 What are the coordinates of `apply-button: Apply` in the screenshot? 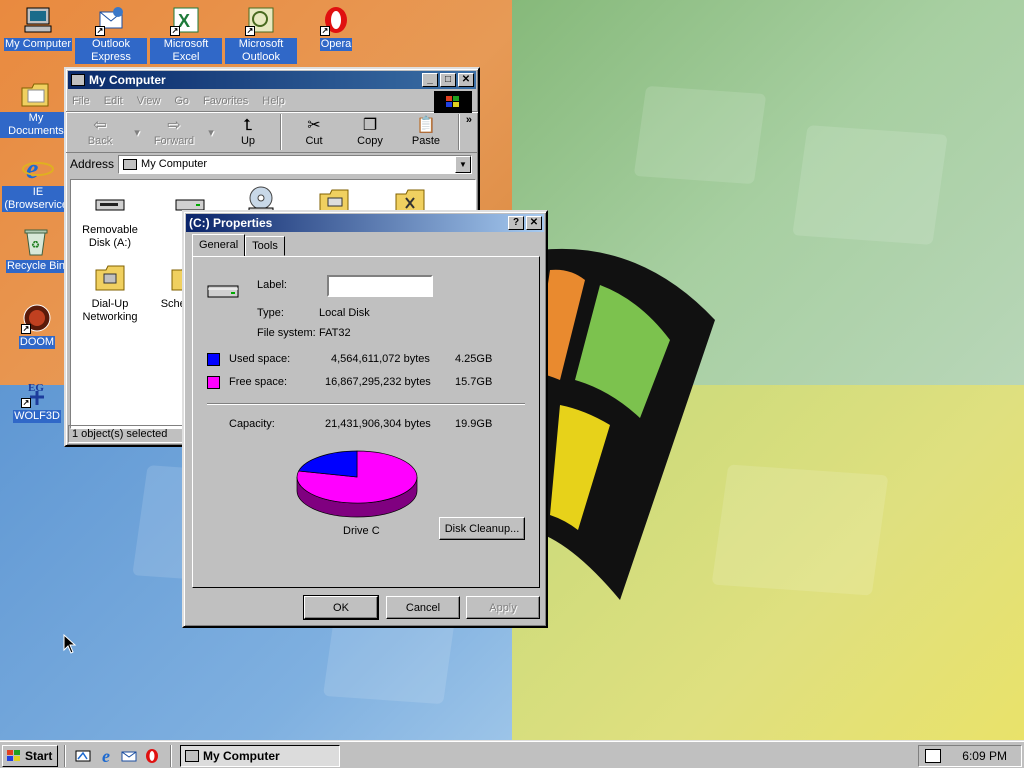 It's located at (503, 607).